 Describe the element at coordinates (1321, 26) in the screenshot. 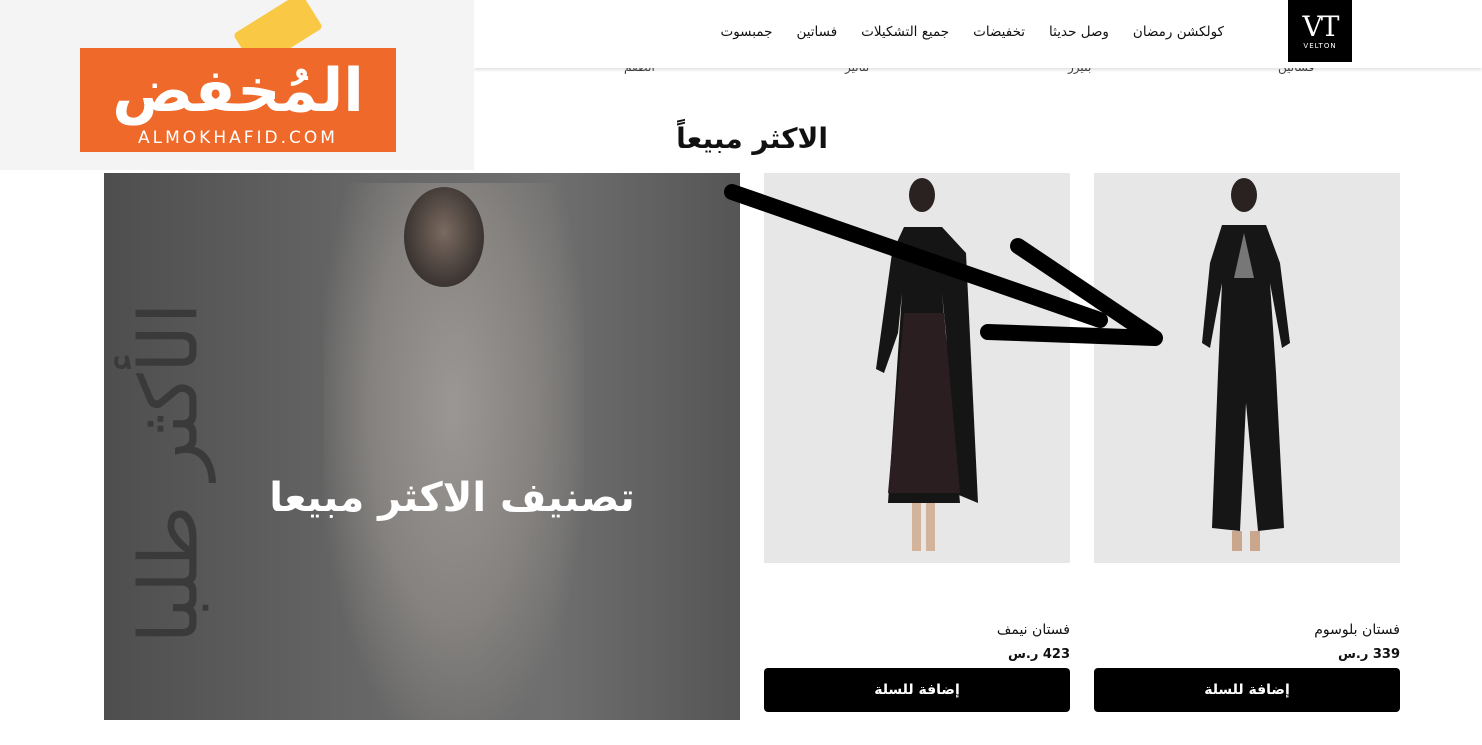

I see `brand-monogram: VT` at that location.